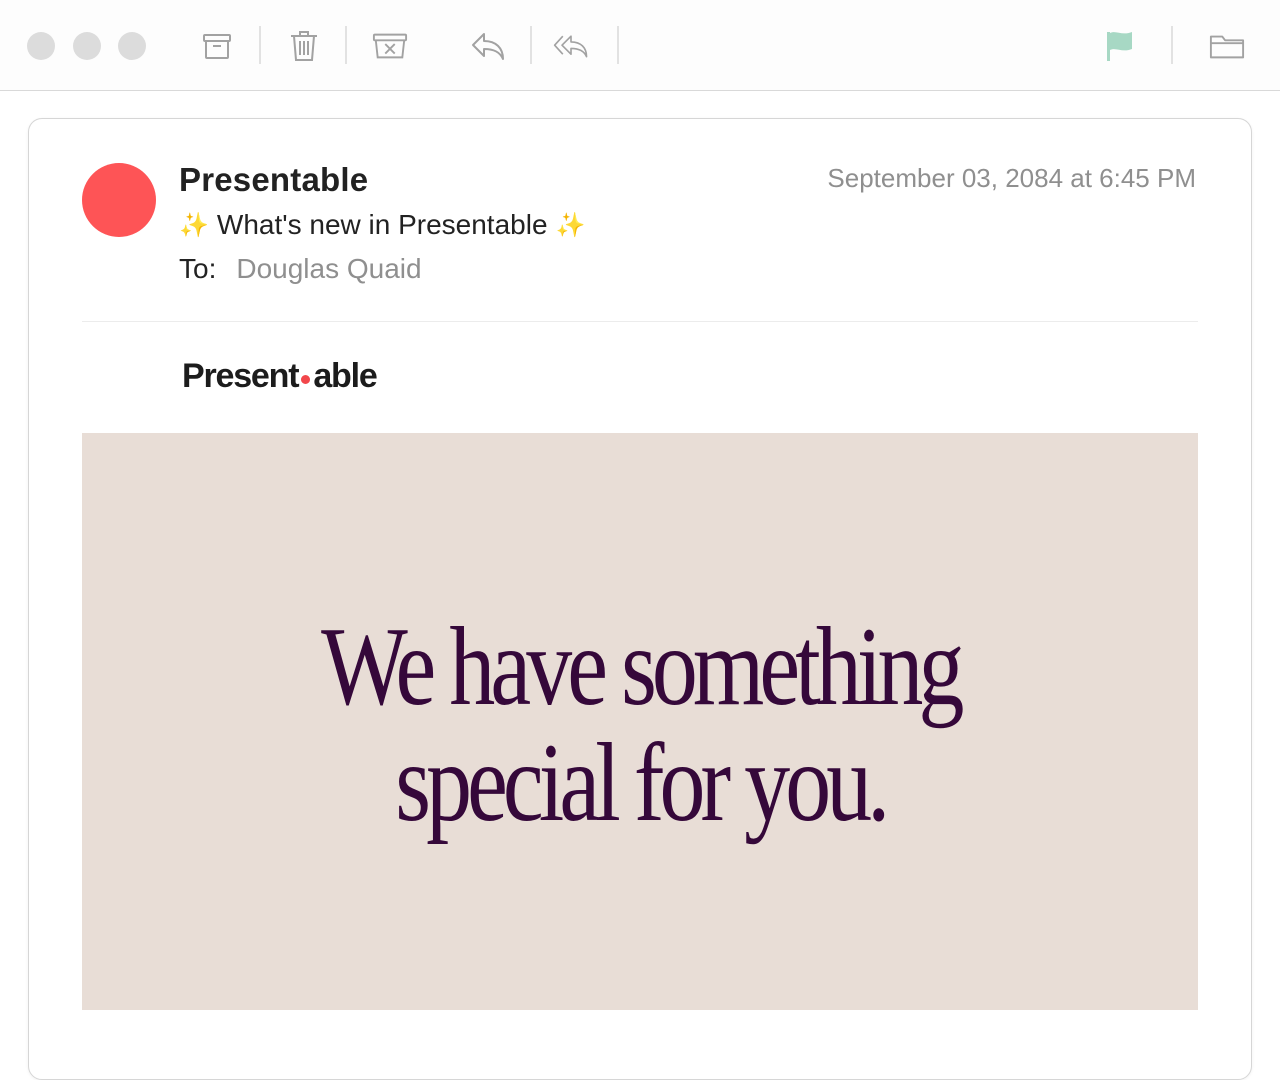  I want to click on junk-icon, so click(390, 46).